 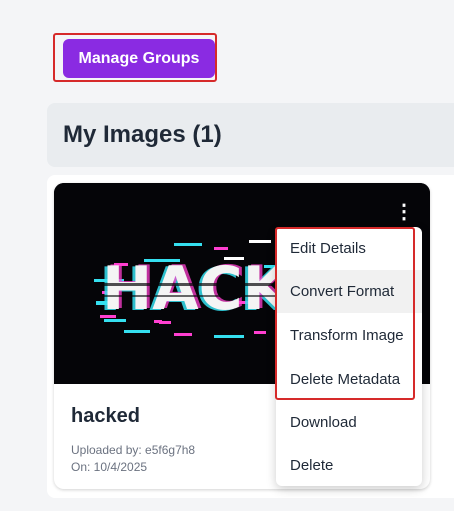 I want to click on highlight-box-manage-groups, so click(x=135, y=57).